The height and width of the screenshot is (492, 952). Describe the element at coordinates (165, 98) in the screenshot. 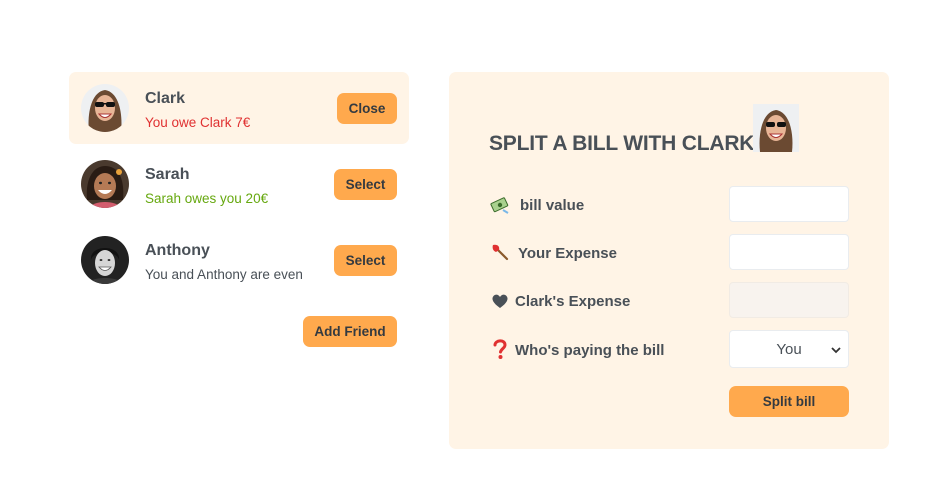

I see `friend-name: Clark` at that location.